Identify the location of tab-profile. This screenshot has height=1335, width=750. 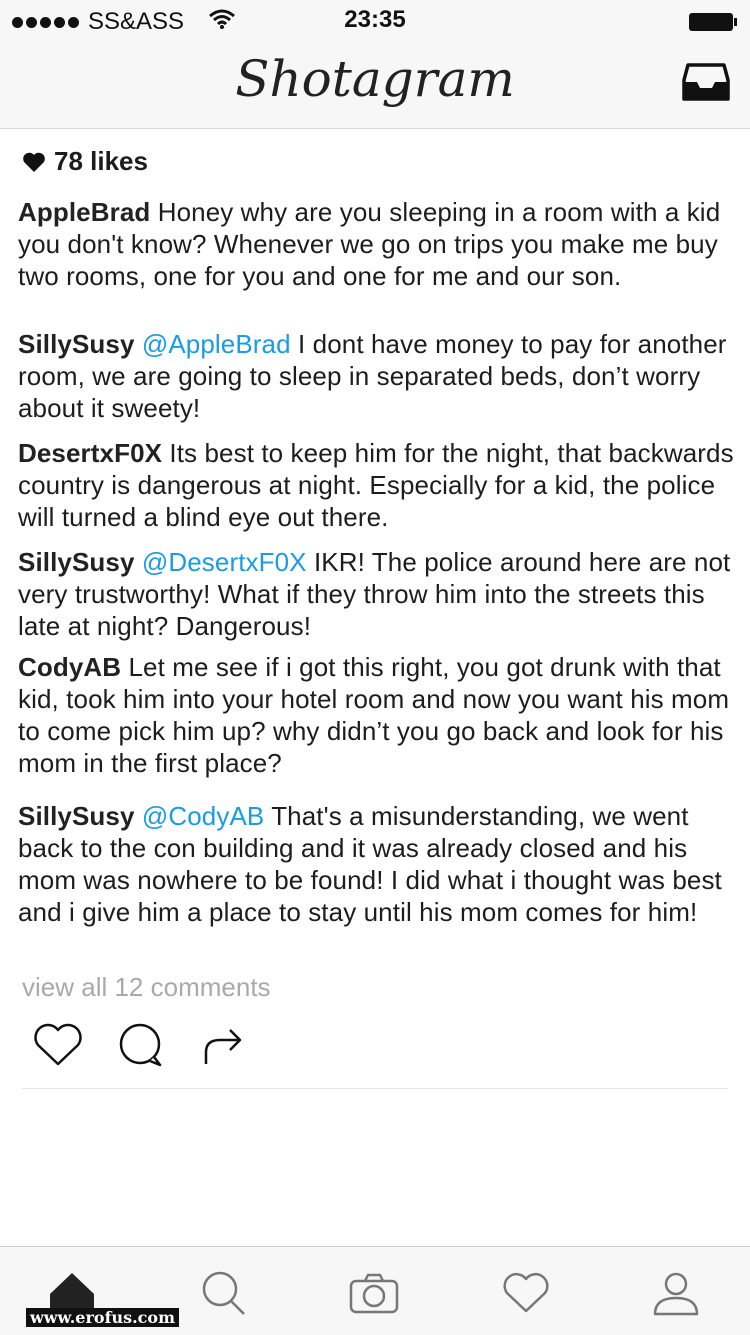
(676, 1293).